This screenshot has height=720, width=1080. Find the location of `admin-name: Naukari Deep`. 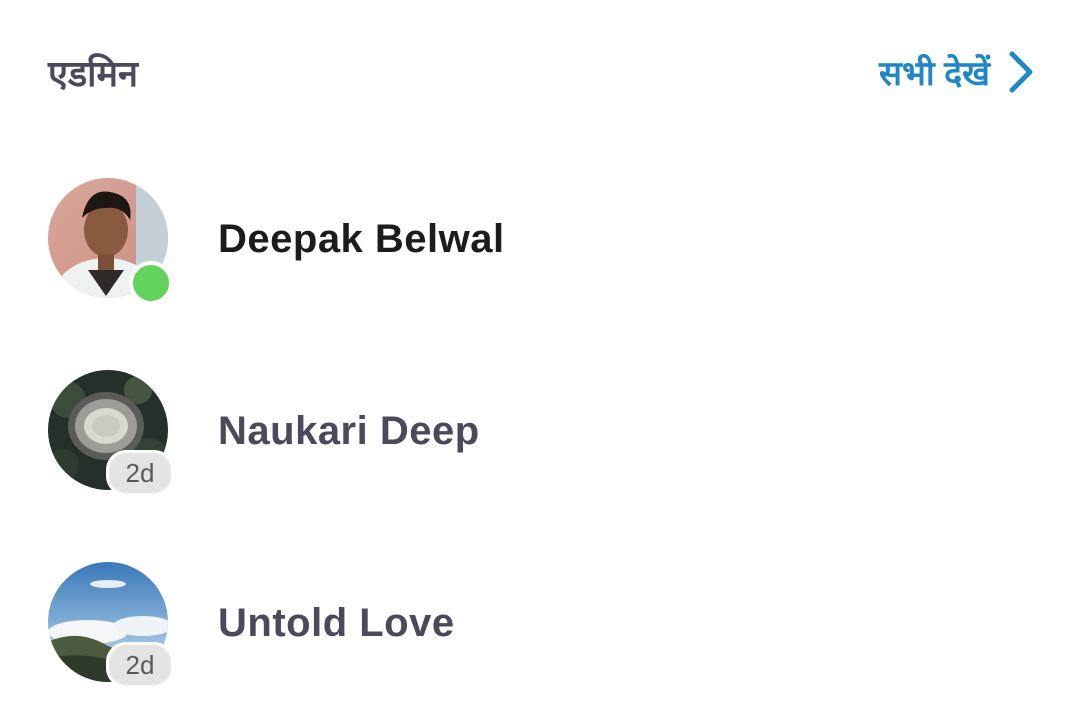

admin-name: Naukari Deep is located at coordinates (349, 430).